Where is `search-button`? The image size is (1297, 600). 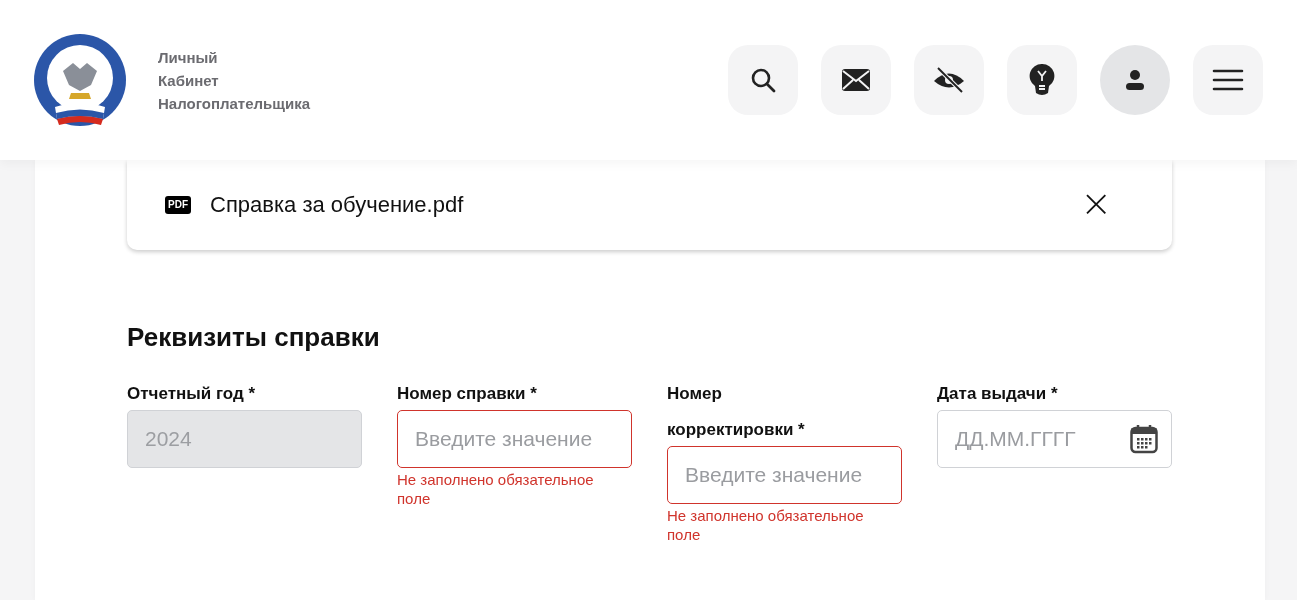 search-button is located at coordinates (763, 80).